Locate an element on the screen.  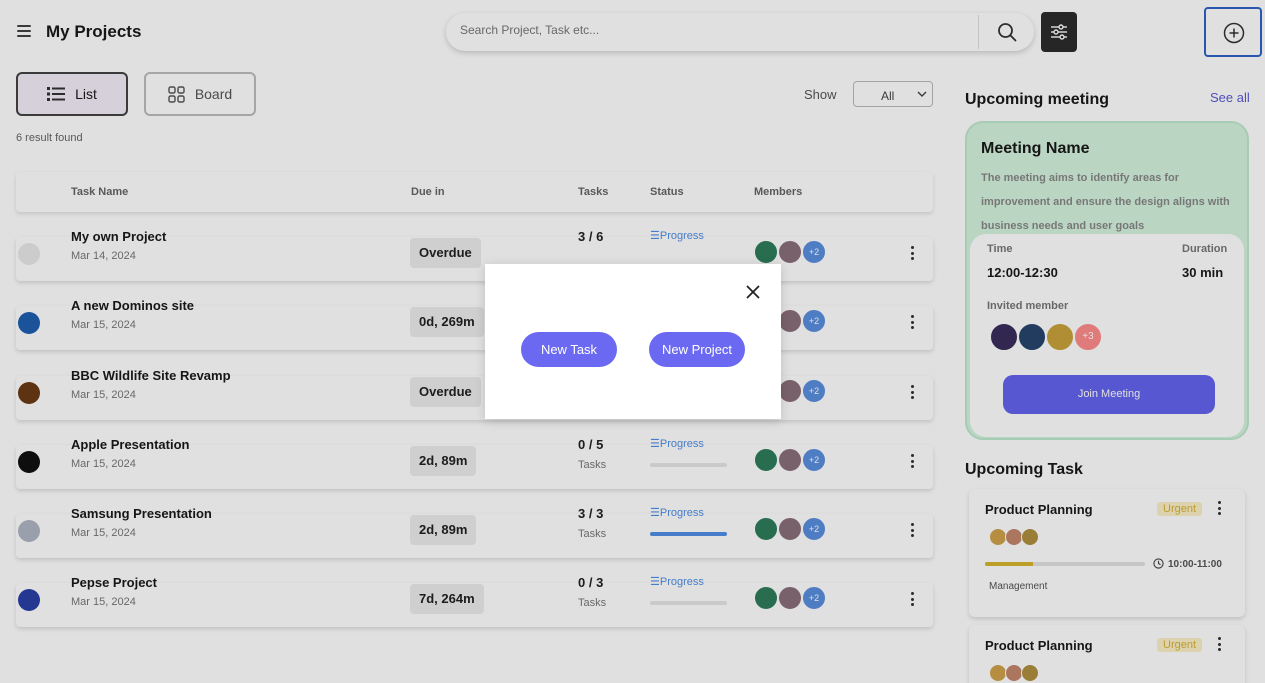
new-task-button: New Task is located at coordinates (569, 349).